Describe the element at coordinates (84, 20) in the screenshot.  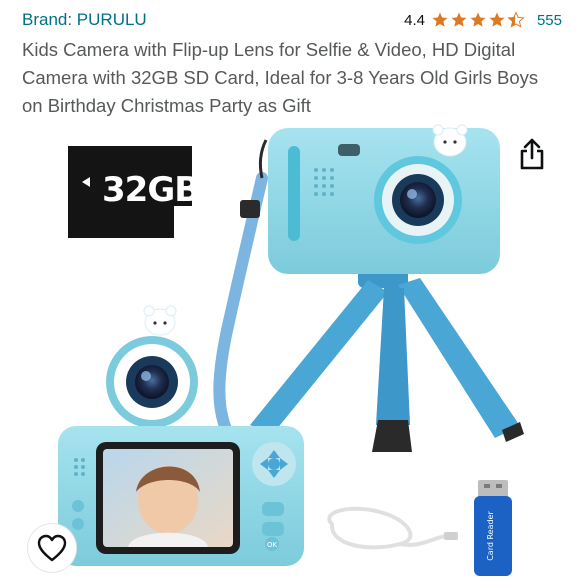
I see `brand-link: Brand: PURULU` at that location.